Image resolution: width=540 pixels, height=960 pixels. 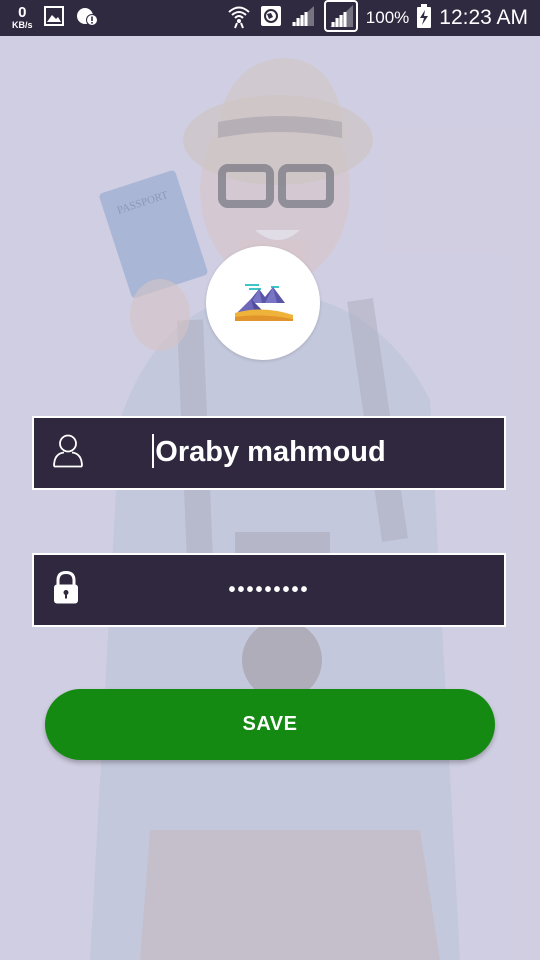 I want to click on name-value: Oraby mahmoud, so click(x=270, y=451).